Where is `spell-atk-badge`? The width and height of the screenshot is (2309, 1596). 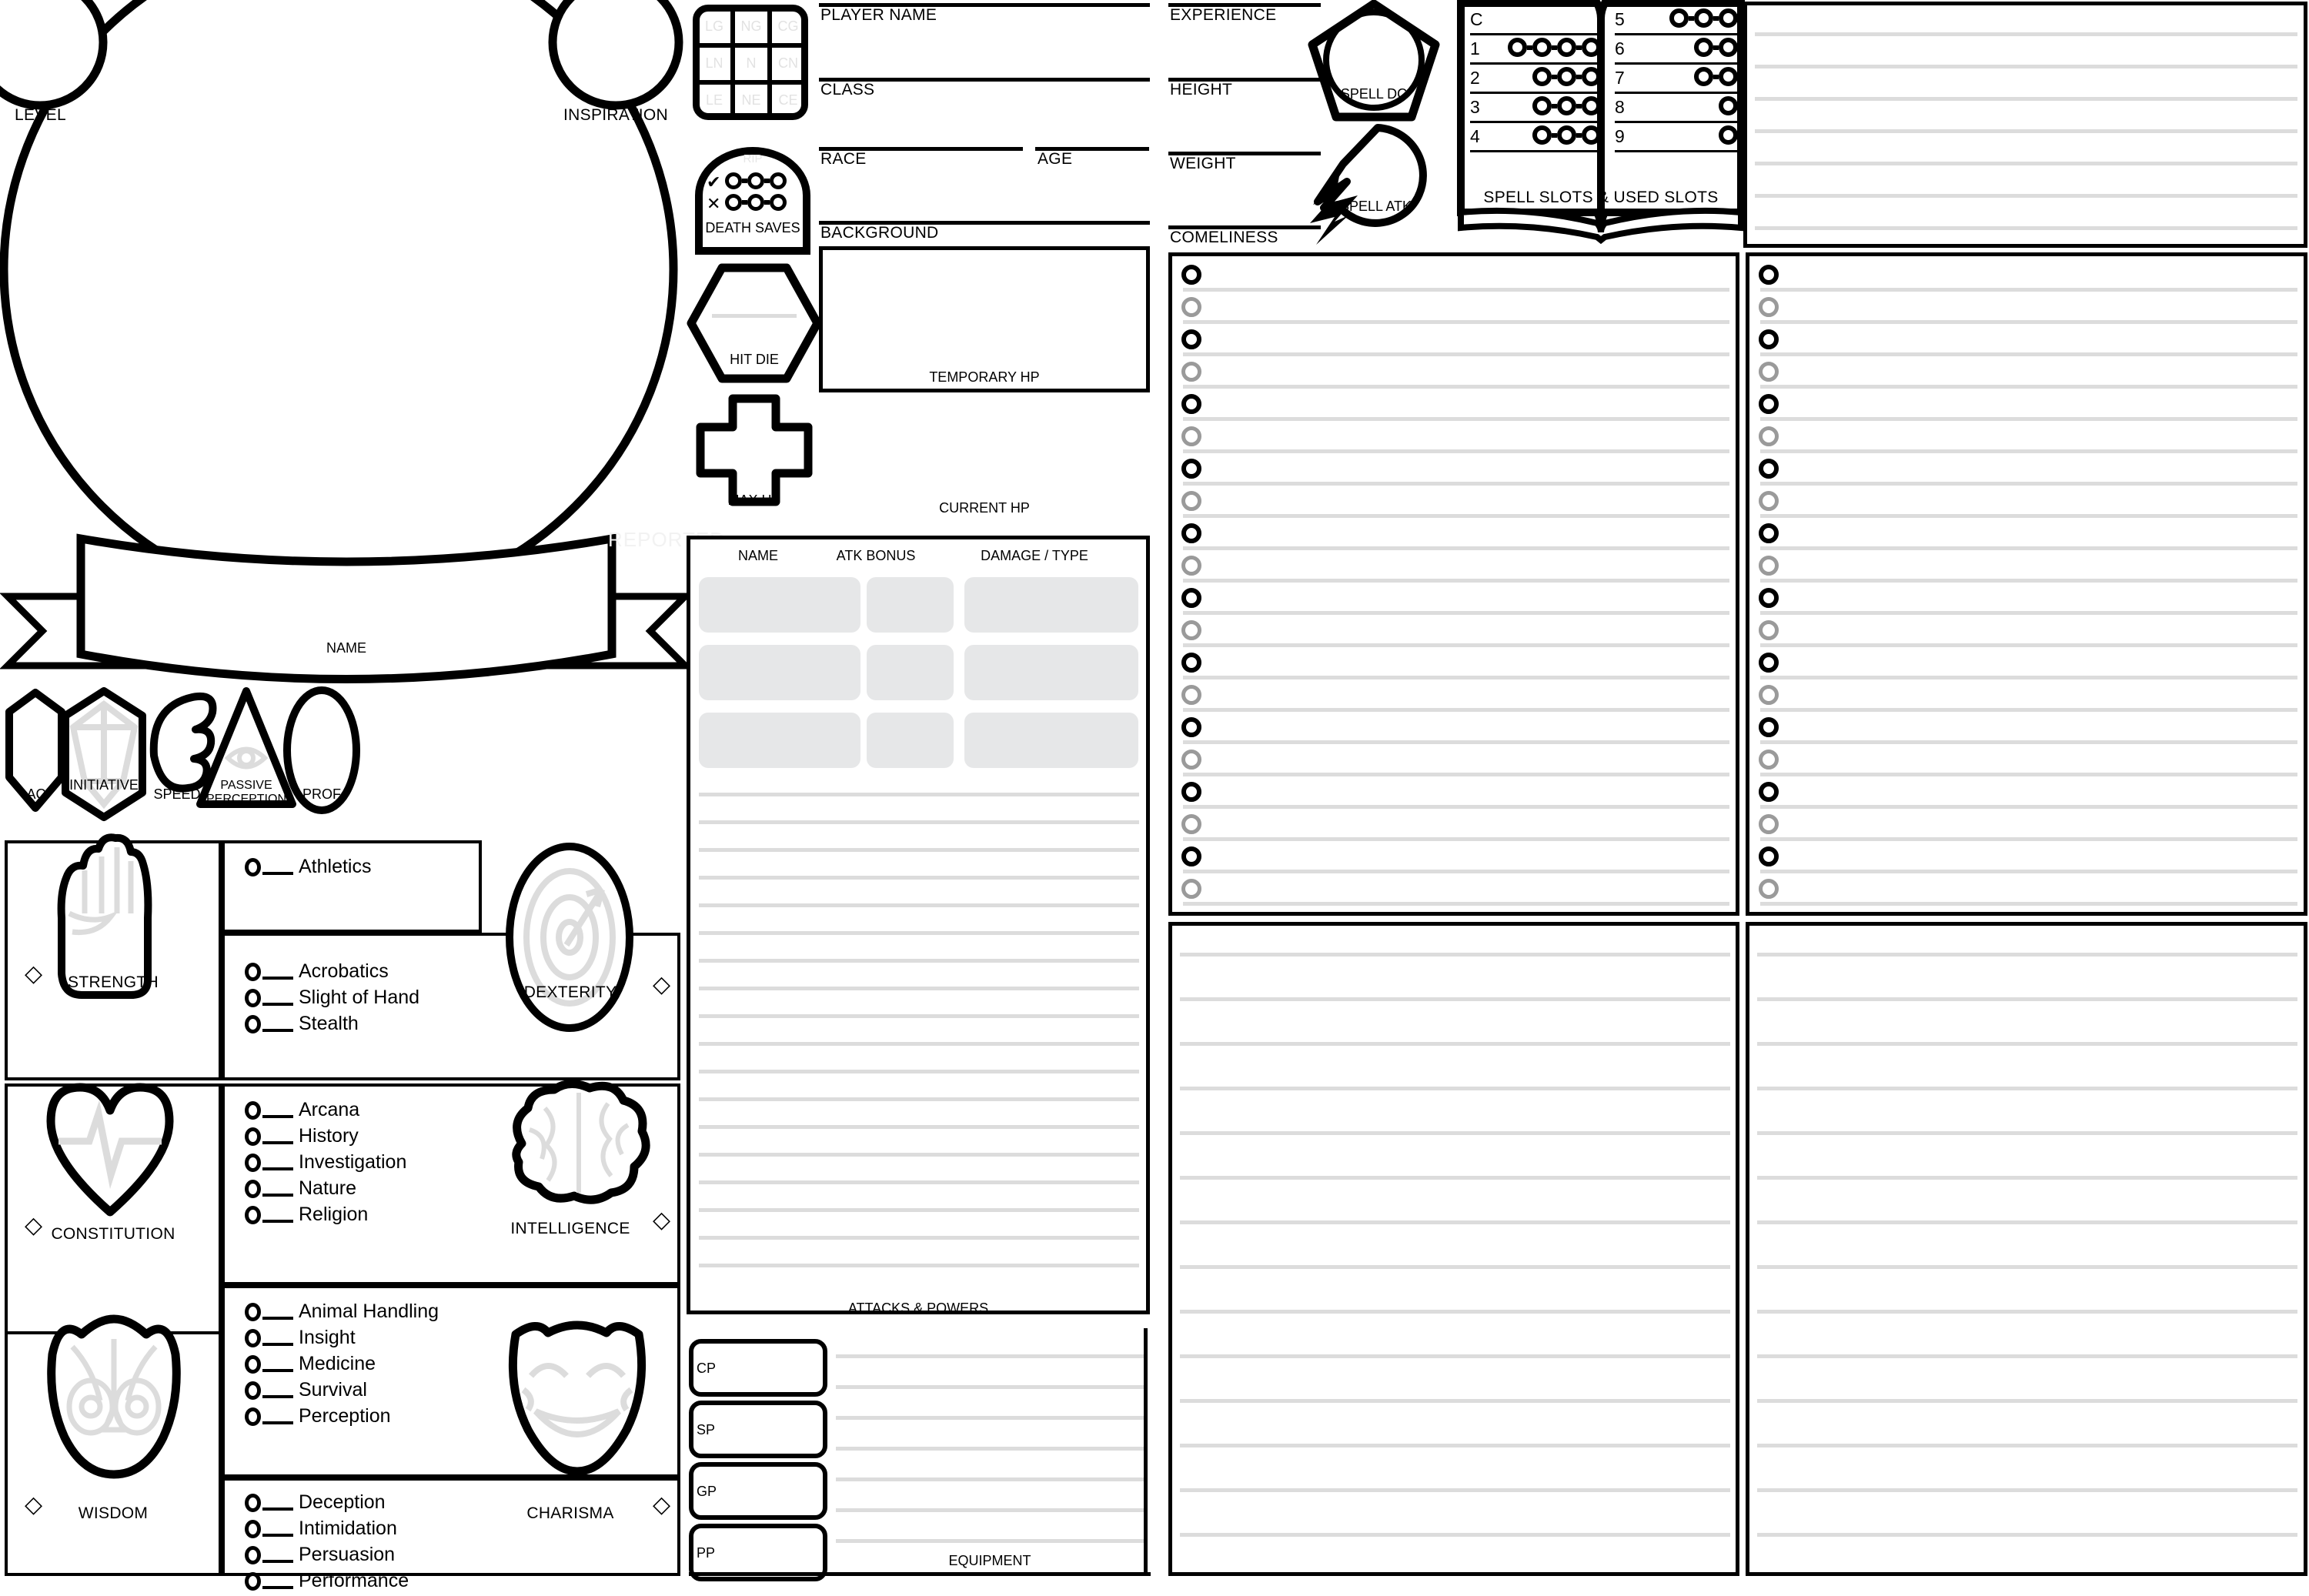 spell-atk-badge is located at coordinates (1372, 188).